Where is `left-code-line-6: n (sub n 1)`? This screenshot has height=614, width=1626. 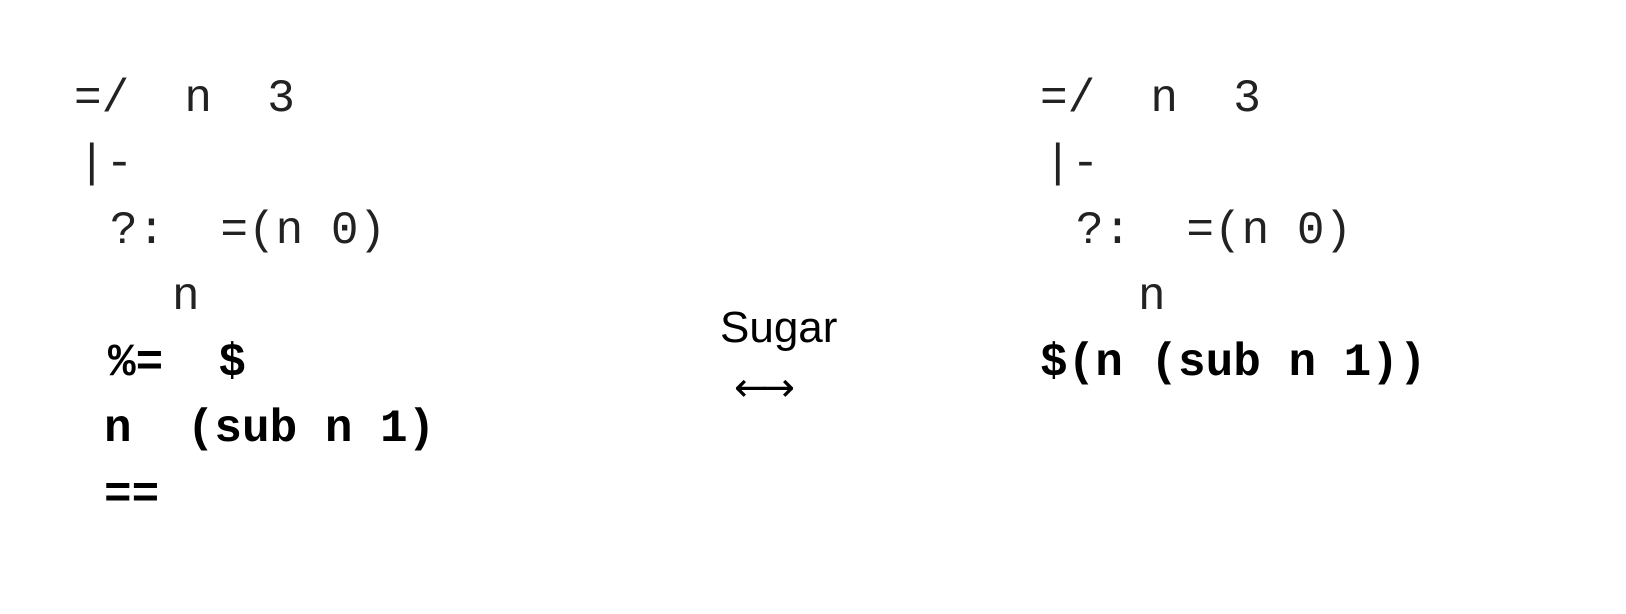
left-code-line-6: n (sub n 1) is located at coordinates (270, 429).